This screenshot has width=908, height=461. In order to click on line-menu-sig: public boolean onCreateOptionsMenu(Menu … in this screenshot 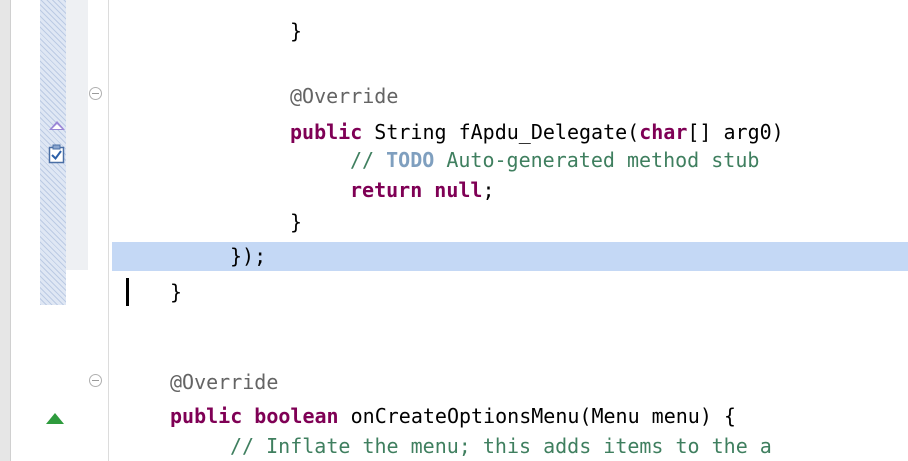, I will do `click(453, 416)`.